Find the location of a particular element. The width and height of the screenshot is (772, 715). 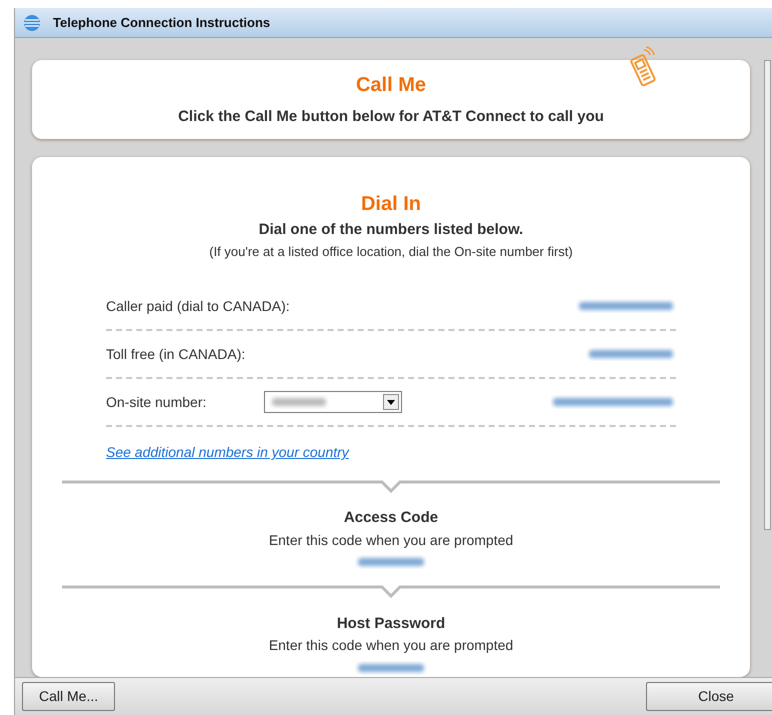

row-label: On-site number: is located at coordinates (156, 402).